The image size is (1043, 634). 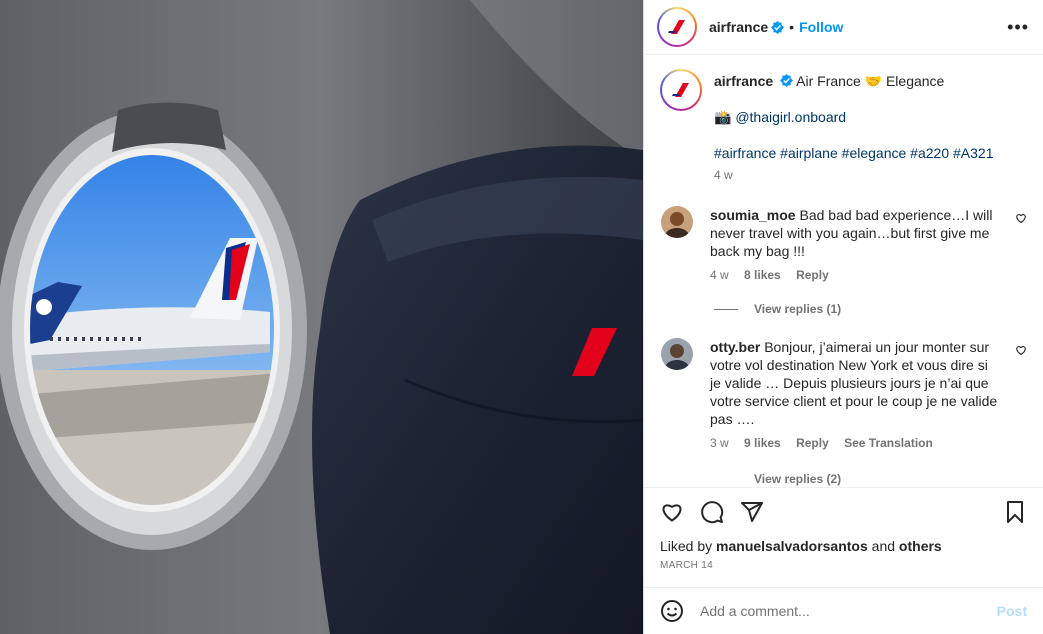 I want to click on hashtag-link: #elegance, so click(x=874, y=153).